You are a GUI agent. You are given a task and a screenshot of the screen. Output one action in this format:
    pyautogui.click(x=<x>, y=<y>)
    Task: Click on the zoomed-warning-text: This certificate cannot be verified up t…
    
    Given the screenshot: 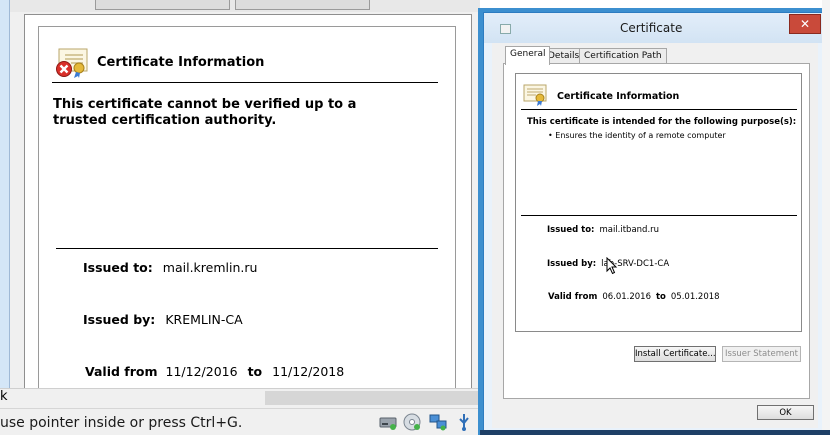 What is the action you would take?
    pyautogui.click(x=205, y=112)
    